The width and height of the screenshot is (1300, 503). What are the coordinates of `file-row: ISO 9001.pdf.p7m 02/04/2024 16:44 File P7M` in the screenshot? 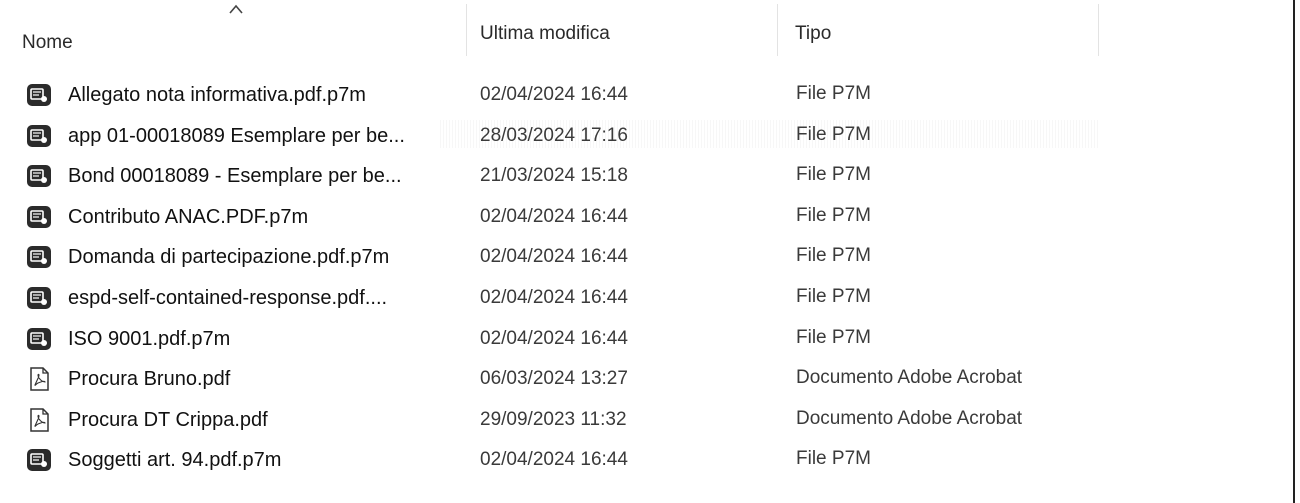 It's located at (648, 340).